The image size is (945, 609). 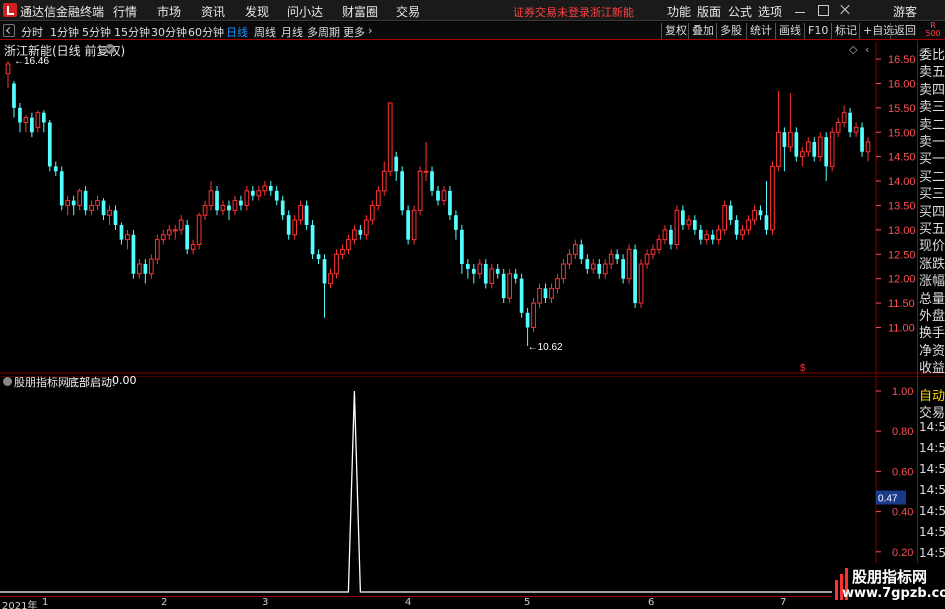 What do you see at coordinates (770, 11) in the screenshot?
I see `menu-options: 选项` at bounding box center [770, 11].